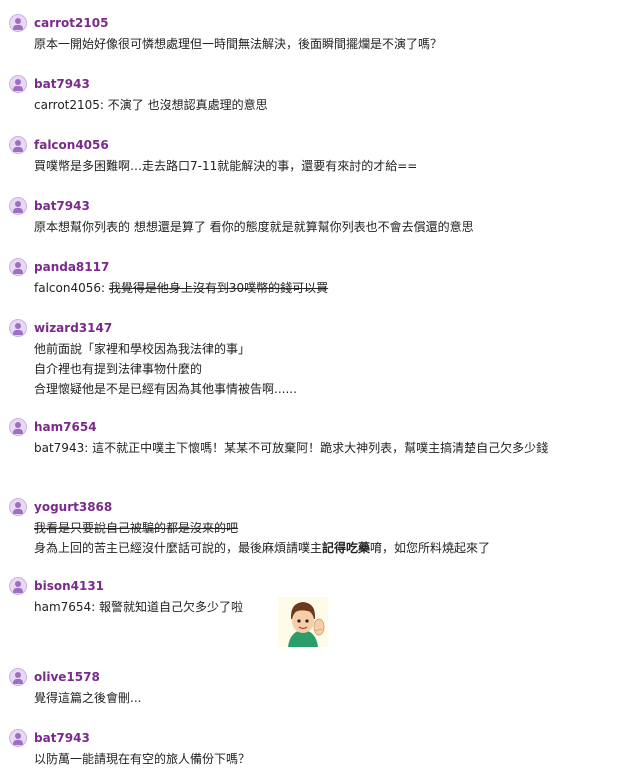 The width and height of the screenshot is (633, 773). I want to click on comment-text: falcon4056: 我覺得是他身上沒有到30噗幣的錢可以買, so click(329, 288).